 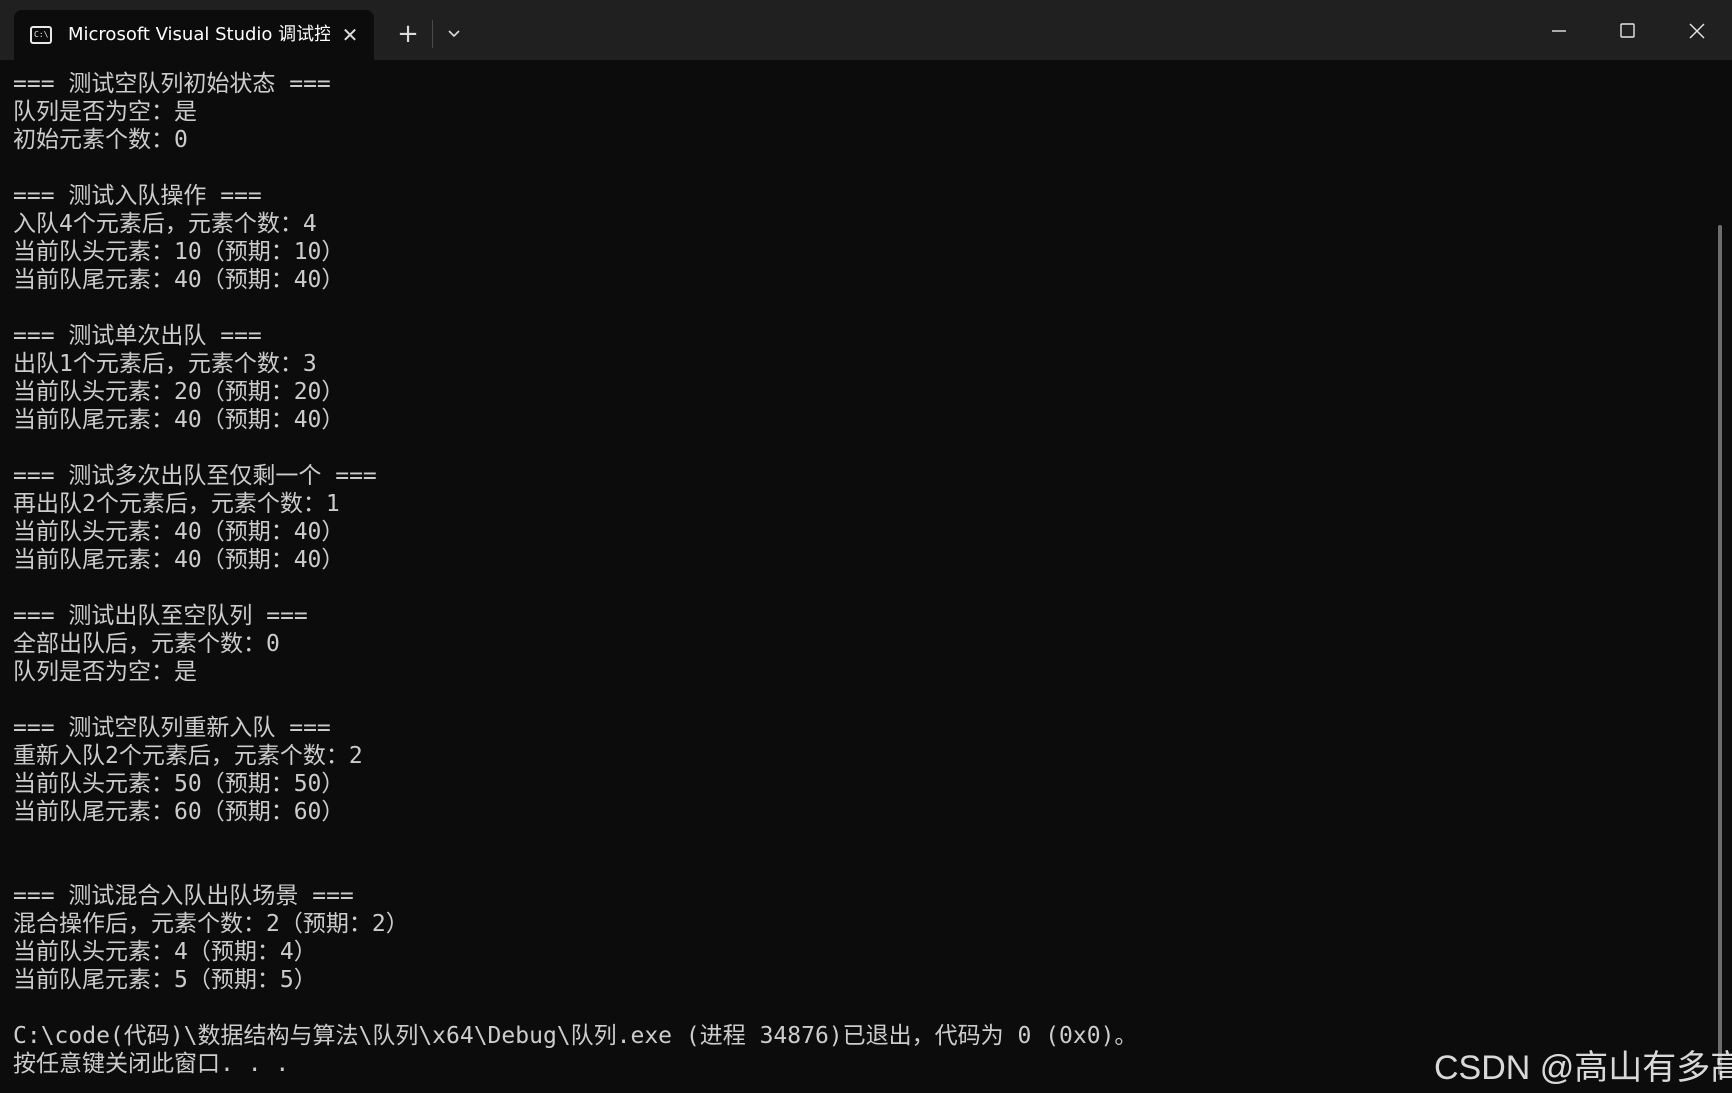 I want to click on console-line: 当前队头元素：4（预期：4）, so click(x=165, y=952).